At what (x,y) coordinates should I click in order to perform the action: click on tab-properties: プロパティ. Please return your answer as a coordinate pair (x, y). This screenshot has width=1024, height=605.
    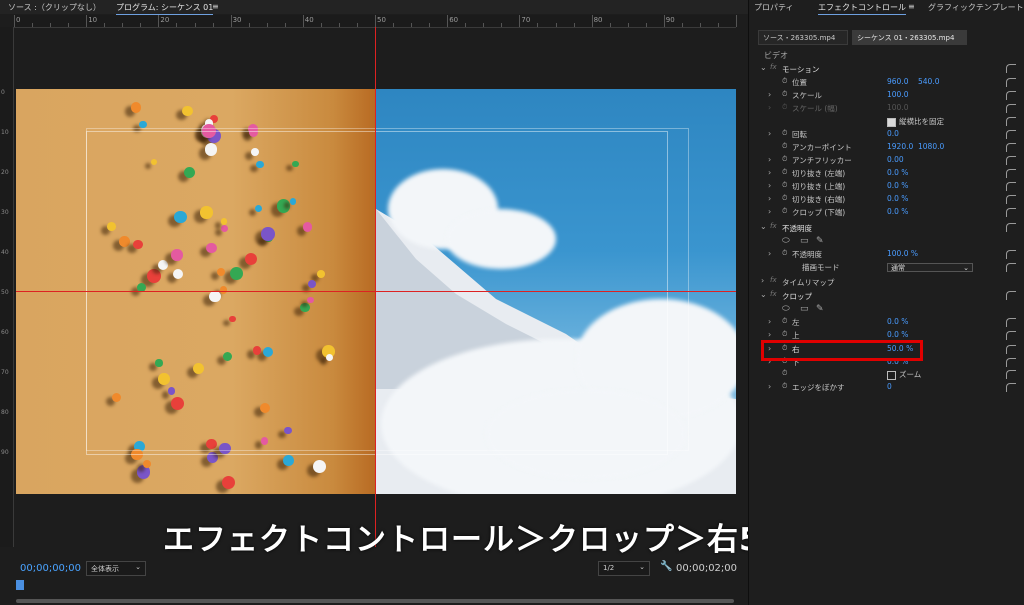
    Looking at the image, I should click on (774, 7).